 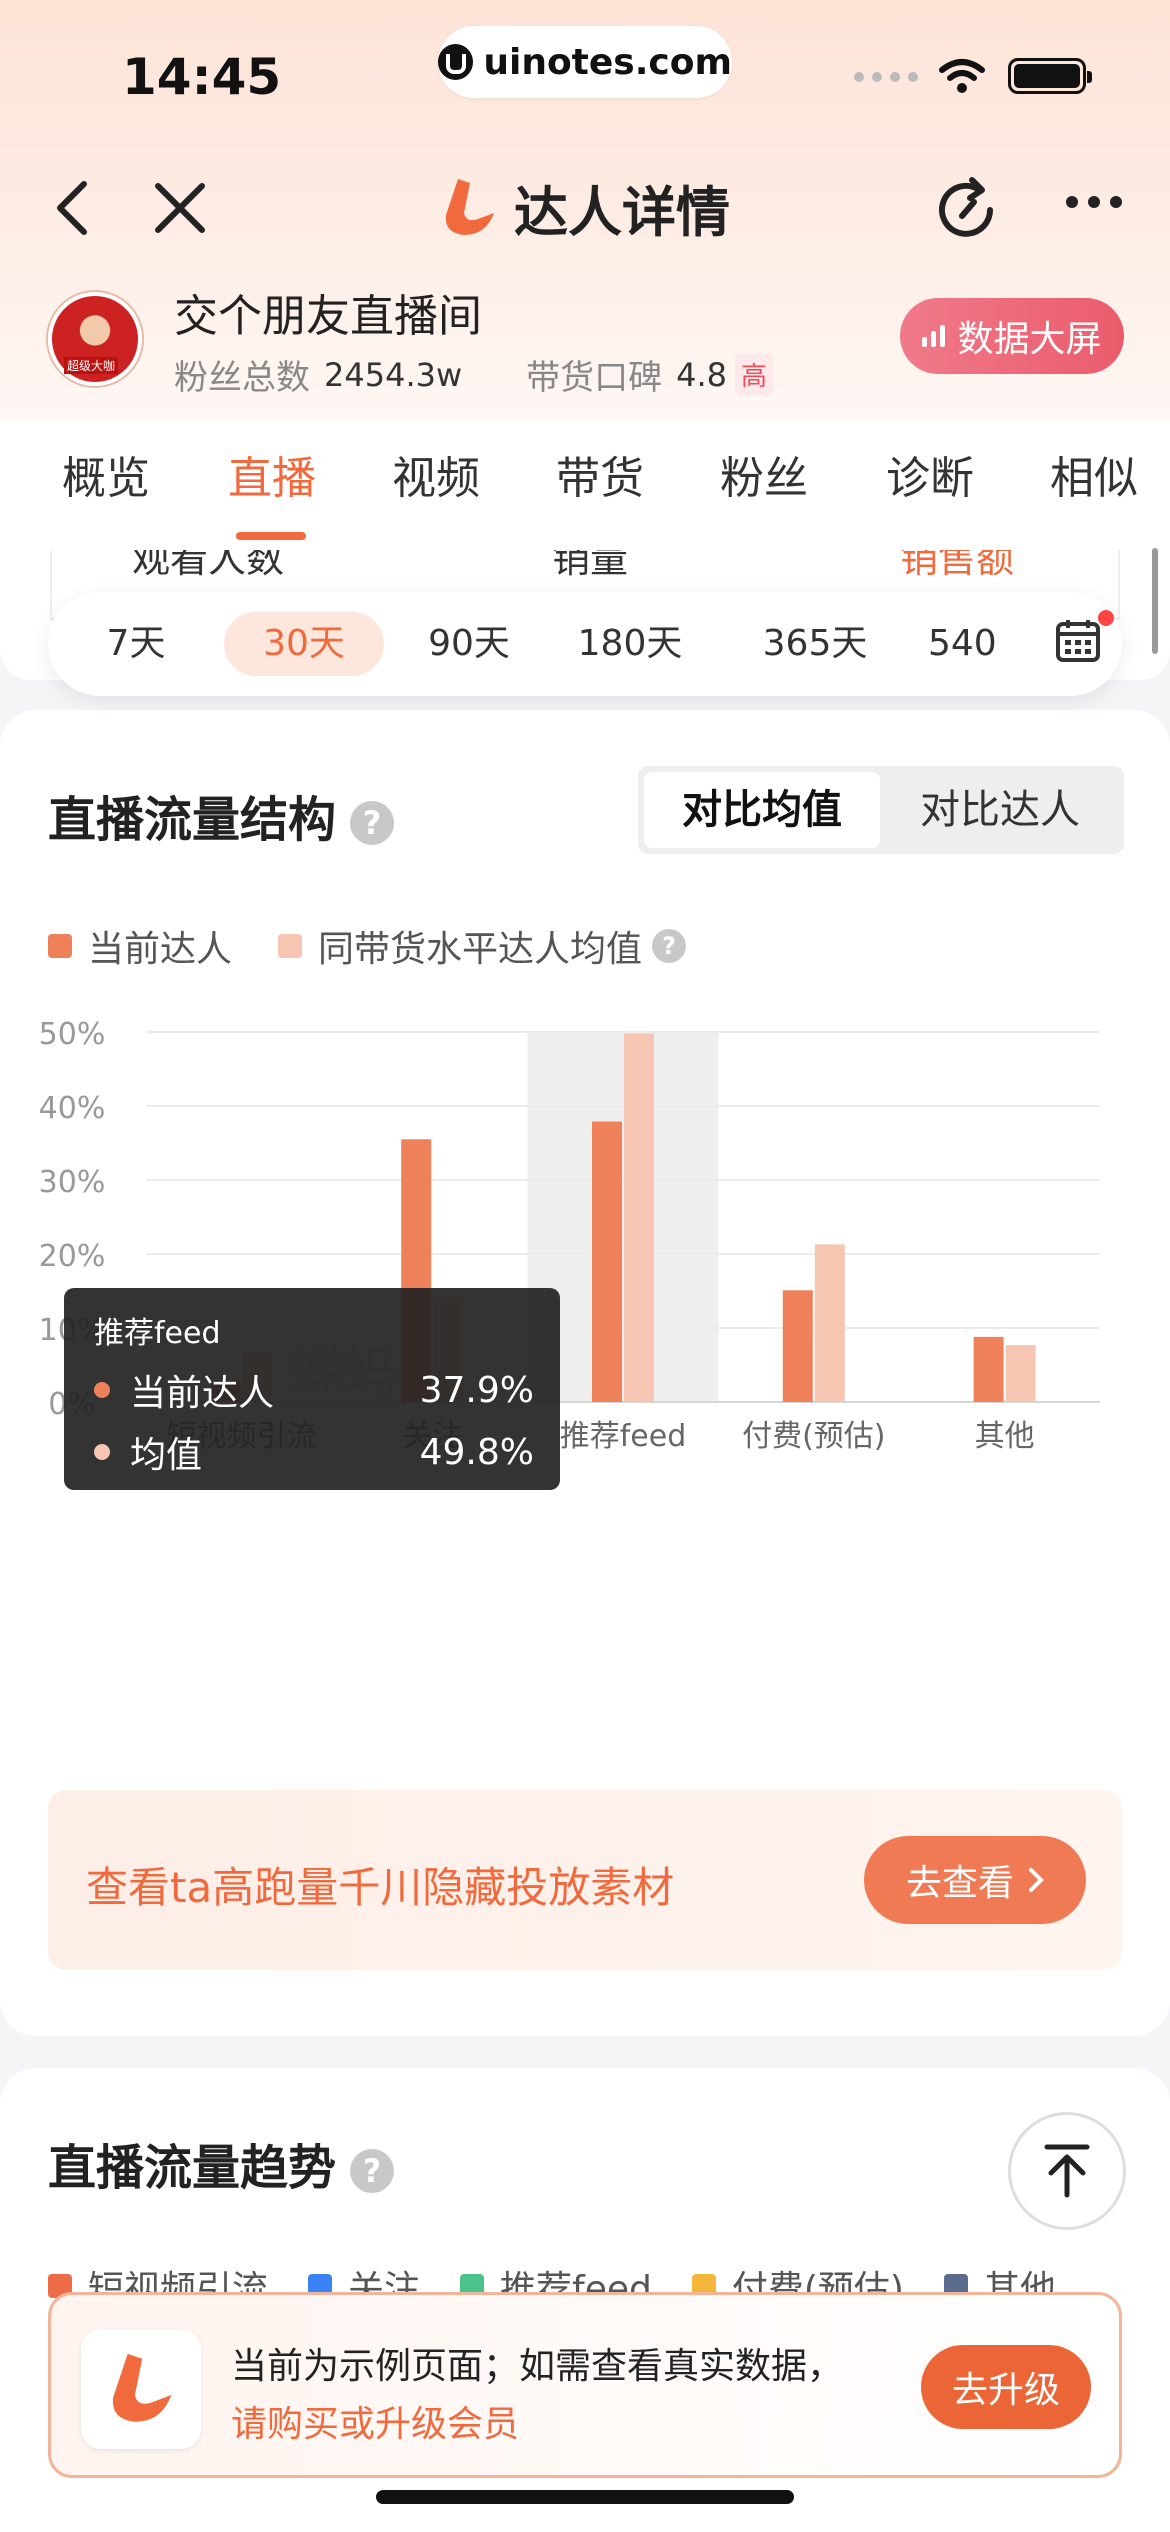 What do you see at coordinates (271, 536) in the screenshot?
I see `active-tab-indicator` at bounding box center [271, 536].